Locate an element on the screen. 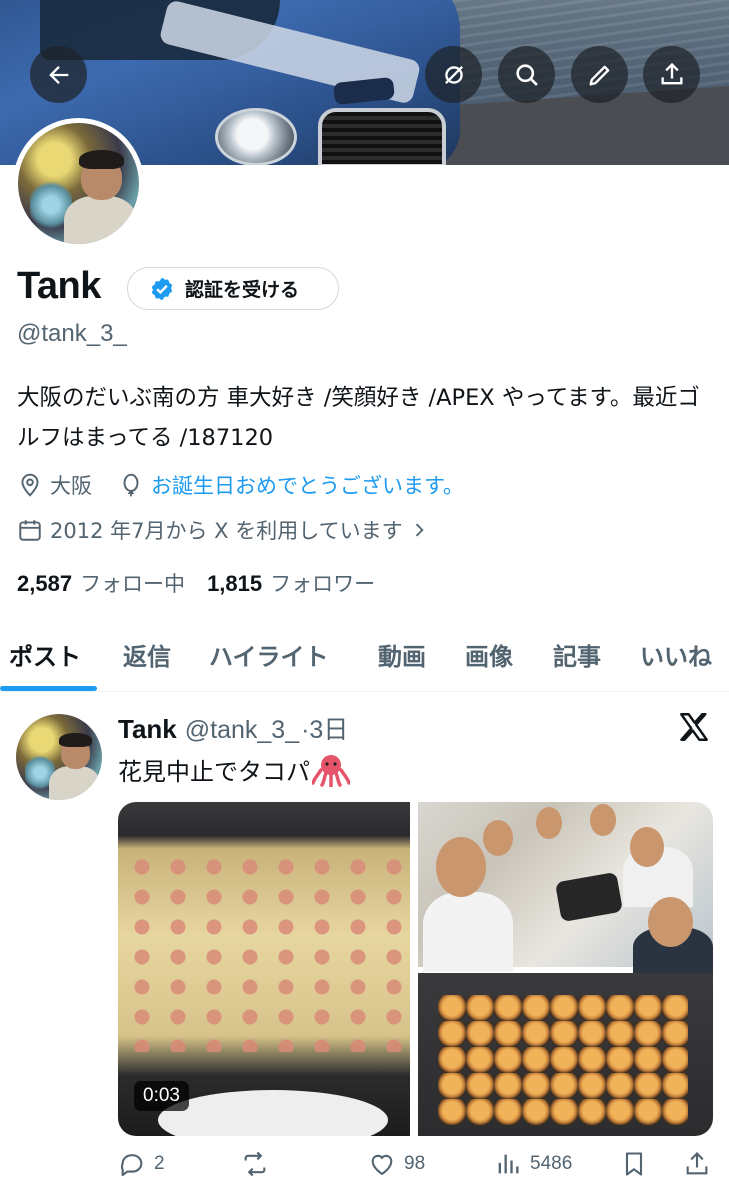 The image size is (729, 1200). tab-replies: 返信 is located at coordinates (147, 654).